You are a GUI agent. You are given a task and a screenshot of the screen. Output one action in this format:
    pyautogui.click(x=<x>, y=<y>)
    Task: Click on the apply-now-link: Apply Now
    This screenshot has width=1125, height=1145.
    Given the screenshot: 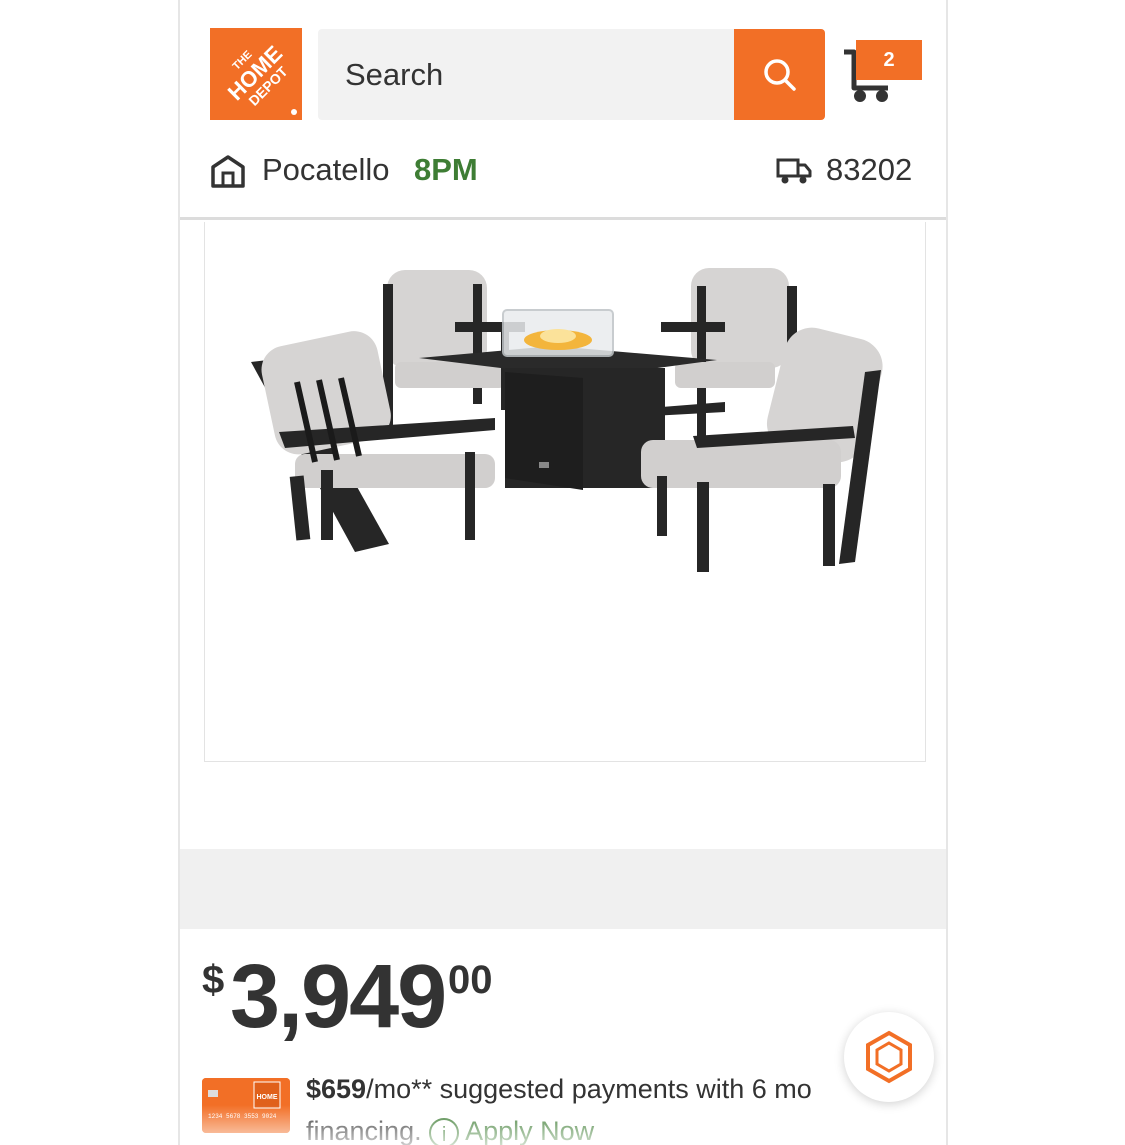 What is the action you would take?
    pyautogui.click(x=529, y=1130)
    